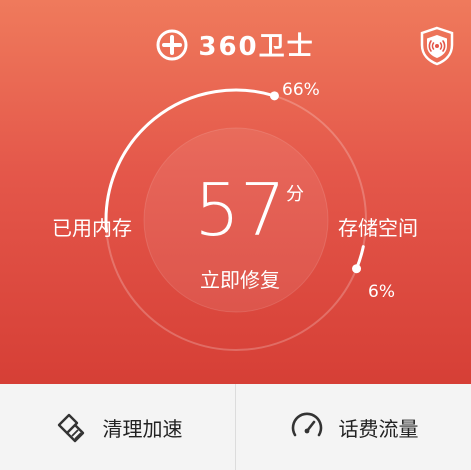 The height and width of the screenshot is (470, 471). I want to click on memory-percent: 66%, so click(301, 90).